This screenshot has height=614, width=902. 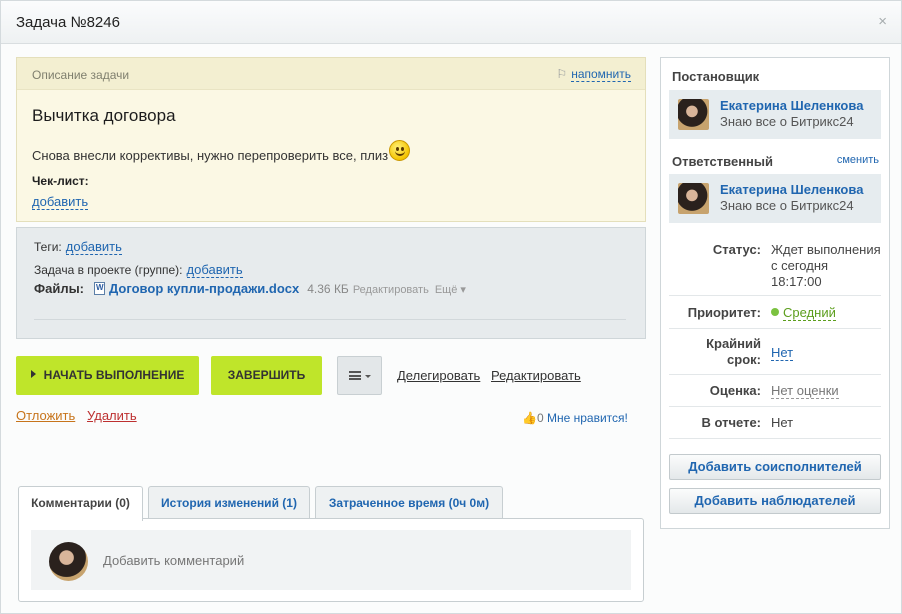 I want to click on rating-value: Нет оценки, so click(x=805, y=391).